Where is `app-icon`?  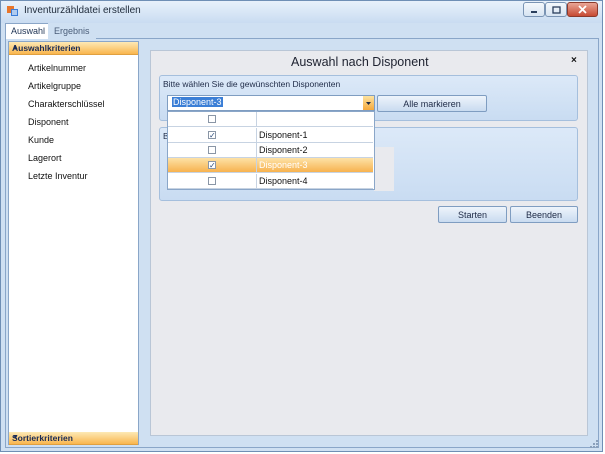
app-icon is located at coordinates (13, 11).